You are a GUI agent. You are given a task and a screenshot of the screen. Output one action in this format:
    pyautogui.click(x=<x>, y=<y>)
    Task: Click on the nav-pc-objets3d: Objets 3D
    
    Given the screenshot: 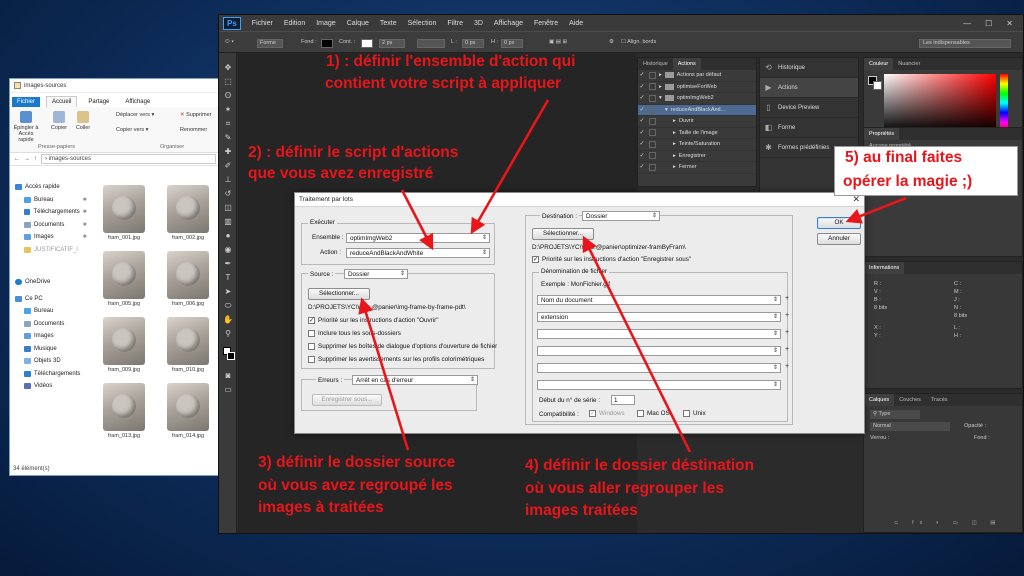 What is the action you would take?
    pyautogui.click(x=50, y=361)
    